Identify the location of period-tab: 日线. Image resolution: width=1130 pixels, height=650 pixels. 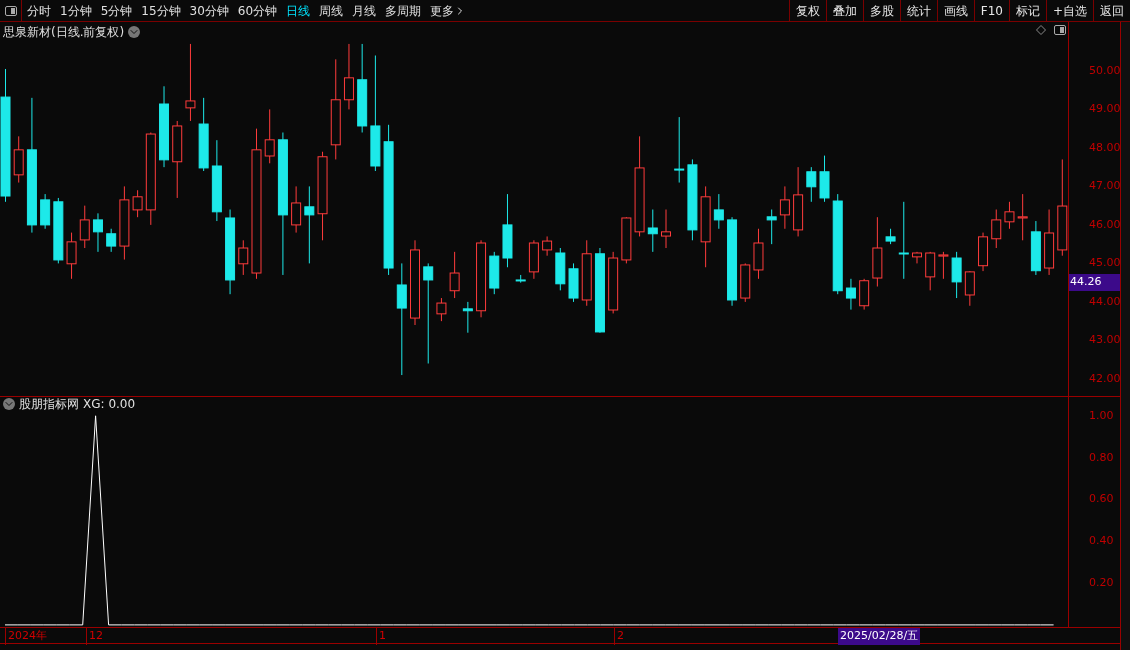
(298, 10).